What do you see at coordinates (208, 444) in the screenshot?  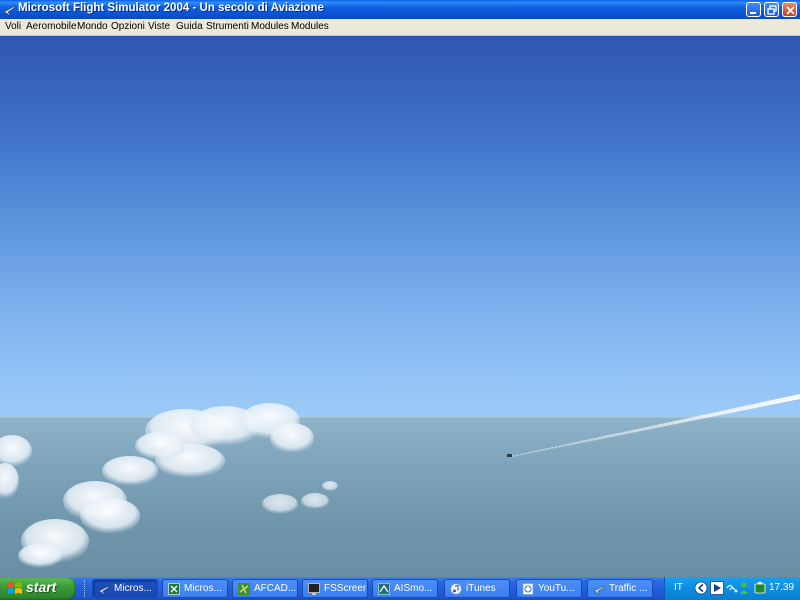 I see `cloud-cluster-upper` at bounding box center [208, 444].